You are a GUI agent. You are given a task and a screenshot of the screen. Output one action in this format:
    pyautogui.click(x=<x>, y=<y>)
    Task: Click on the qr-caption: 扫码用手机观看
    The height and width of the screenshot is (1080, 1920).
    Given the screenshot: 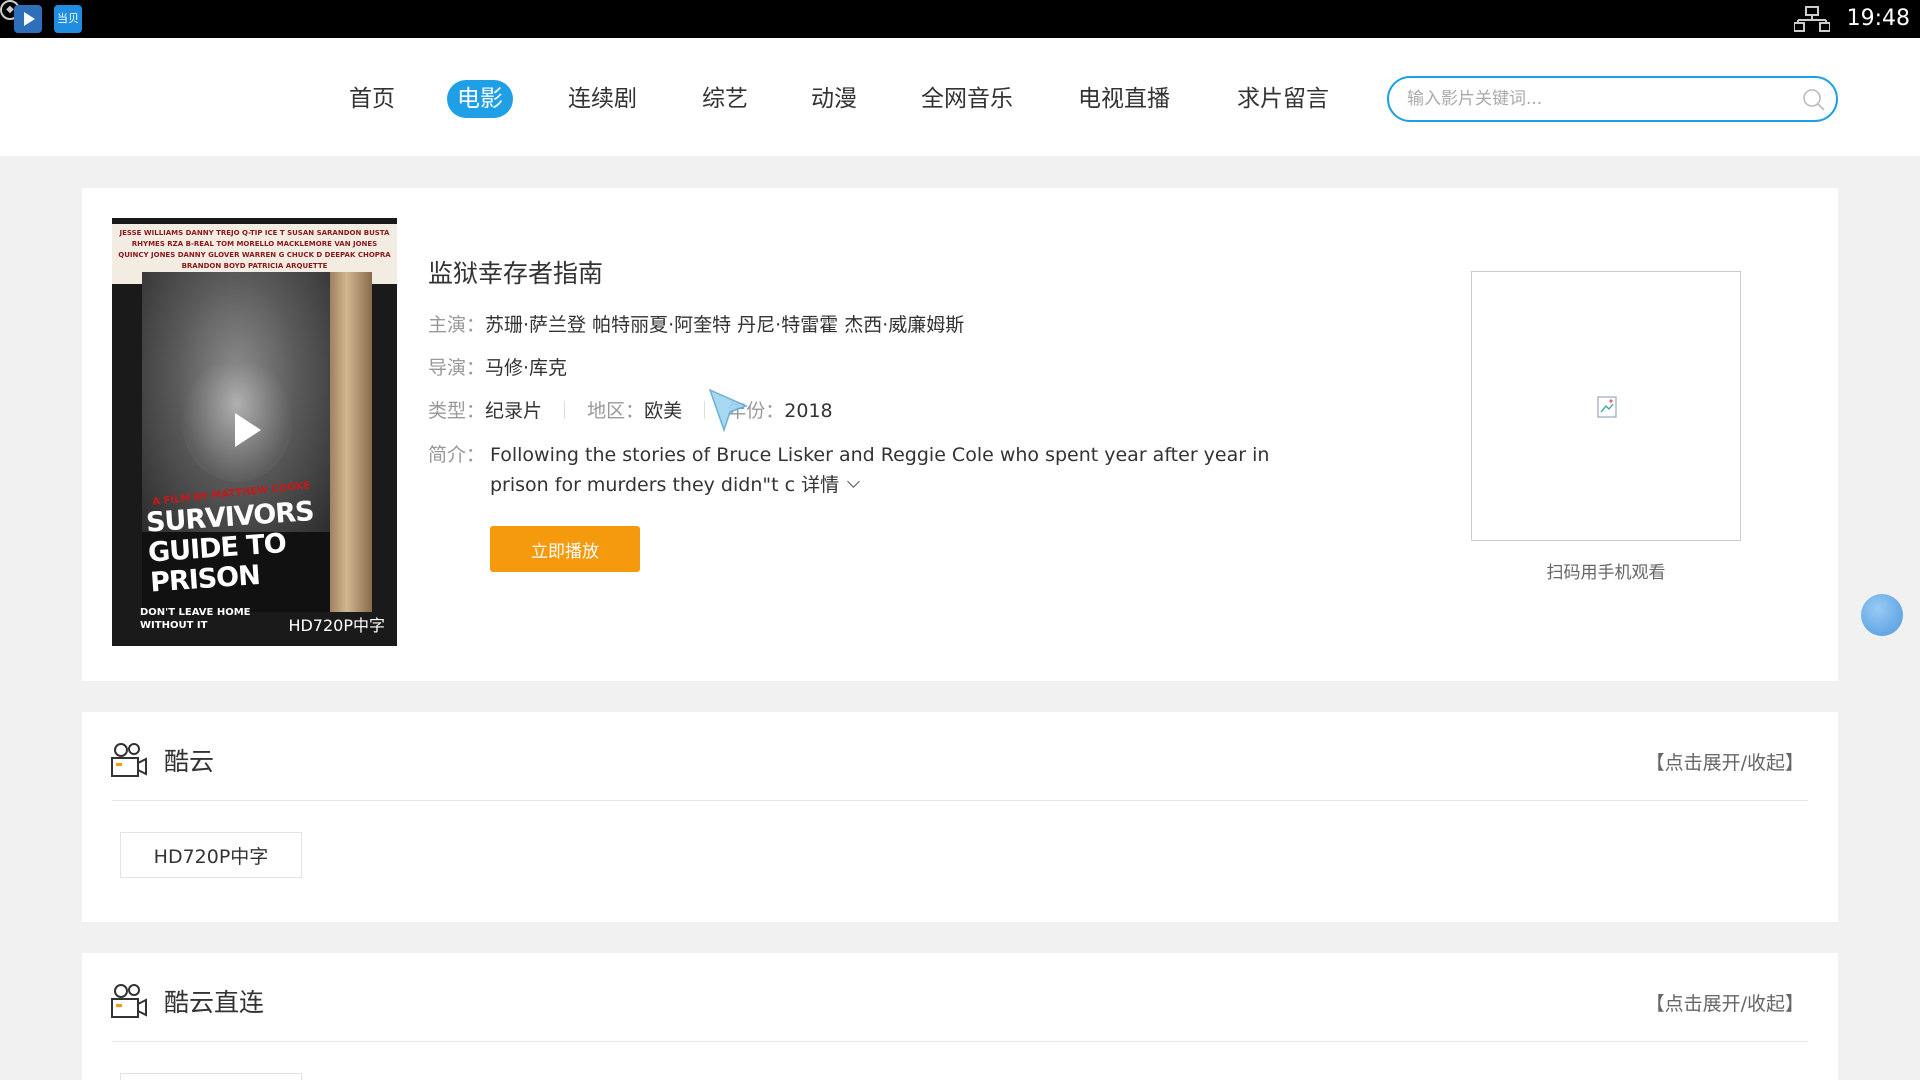 What is the action you would take?
    pyautogui.click(x=1606, y=573)
    